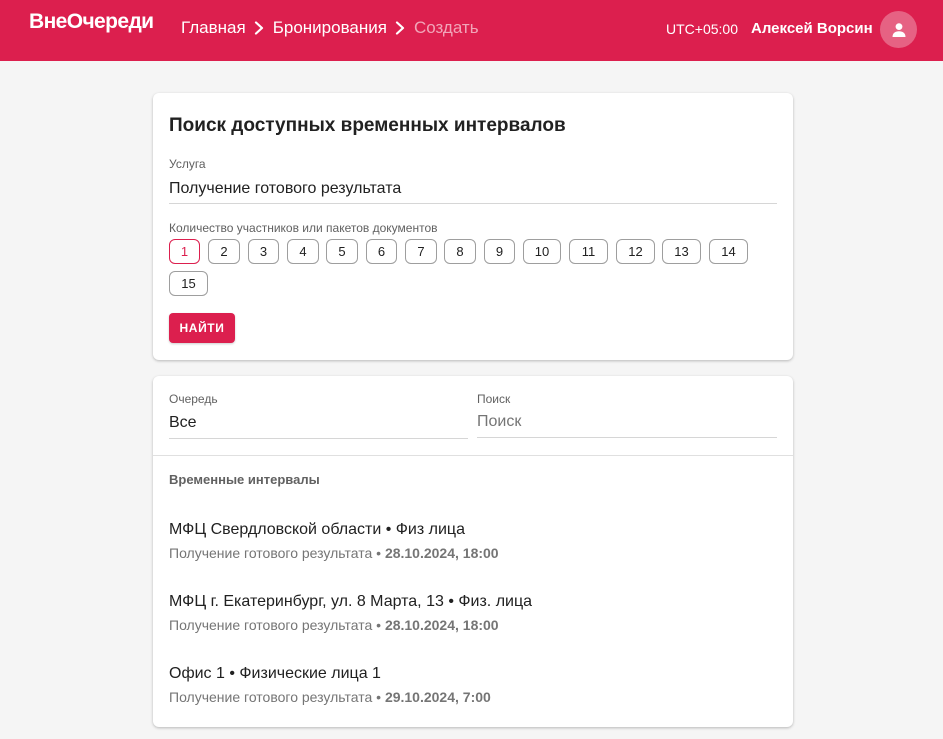 The height and width of the screenshot is (739, 943). I want to click on search-field-underline, so click(627, 437).